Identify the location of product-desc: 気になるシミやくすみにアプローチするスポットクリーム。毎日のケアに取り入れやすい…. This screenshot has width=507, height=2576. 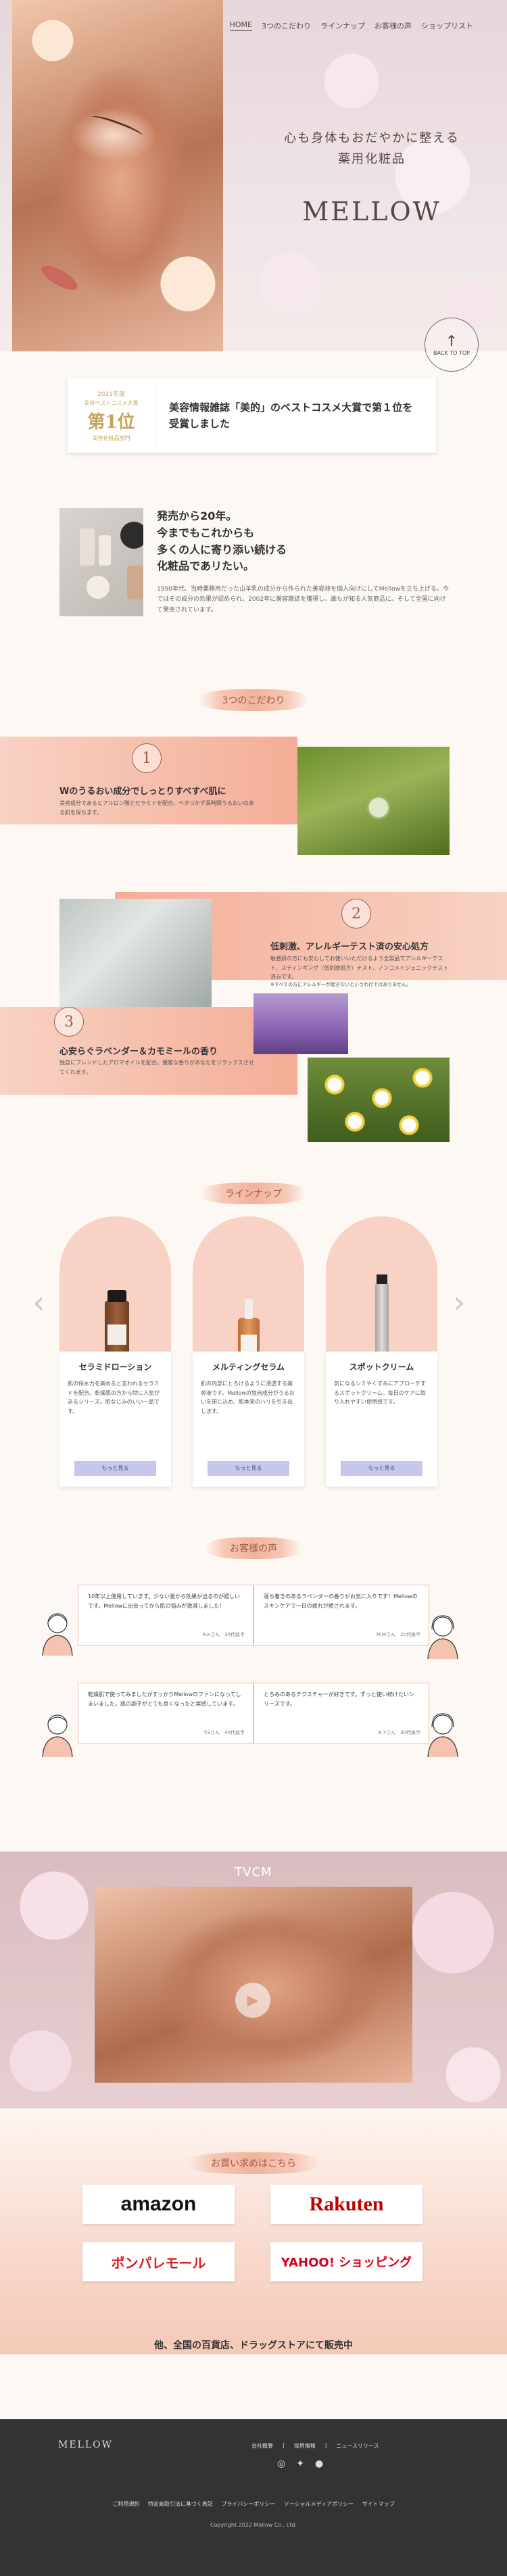
(380, 1394).